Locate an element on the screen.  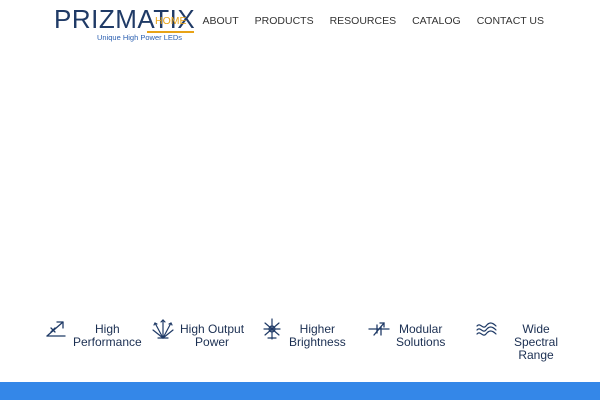
feature-high-performance: High Performance is located at coordinates (93, 332).